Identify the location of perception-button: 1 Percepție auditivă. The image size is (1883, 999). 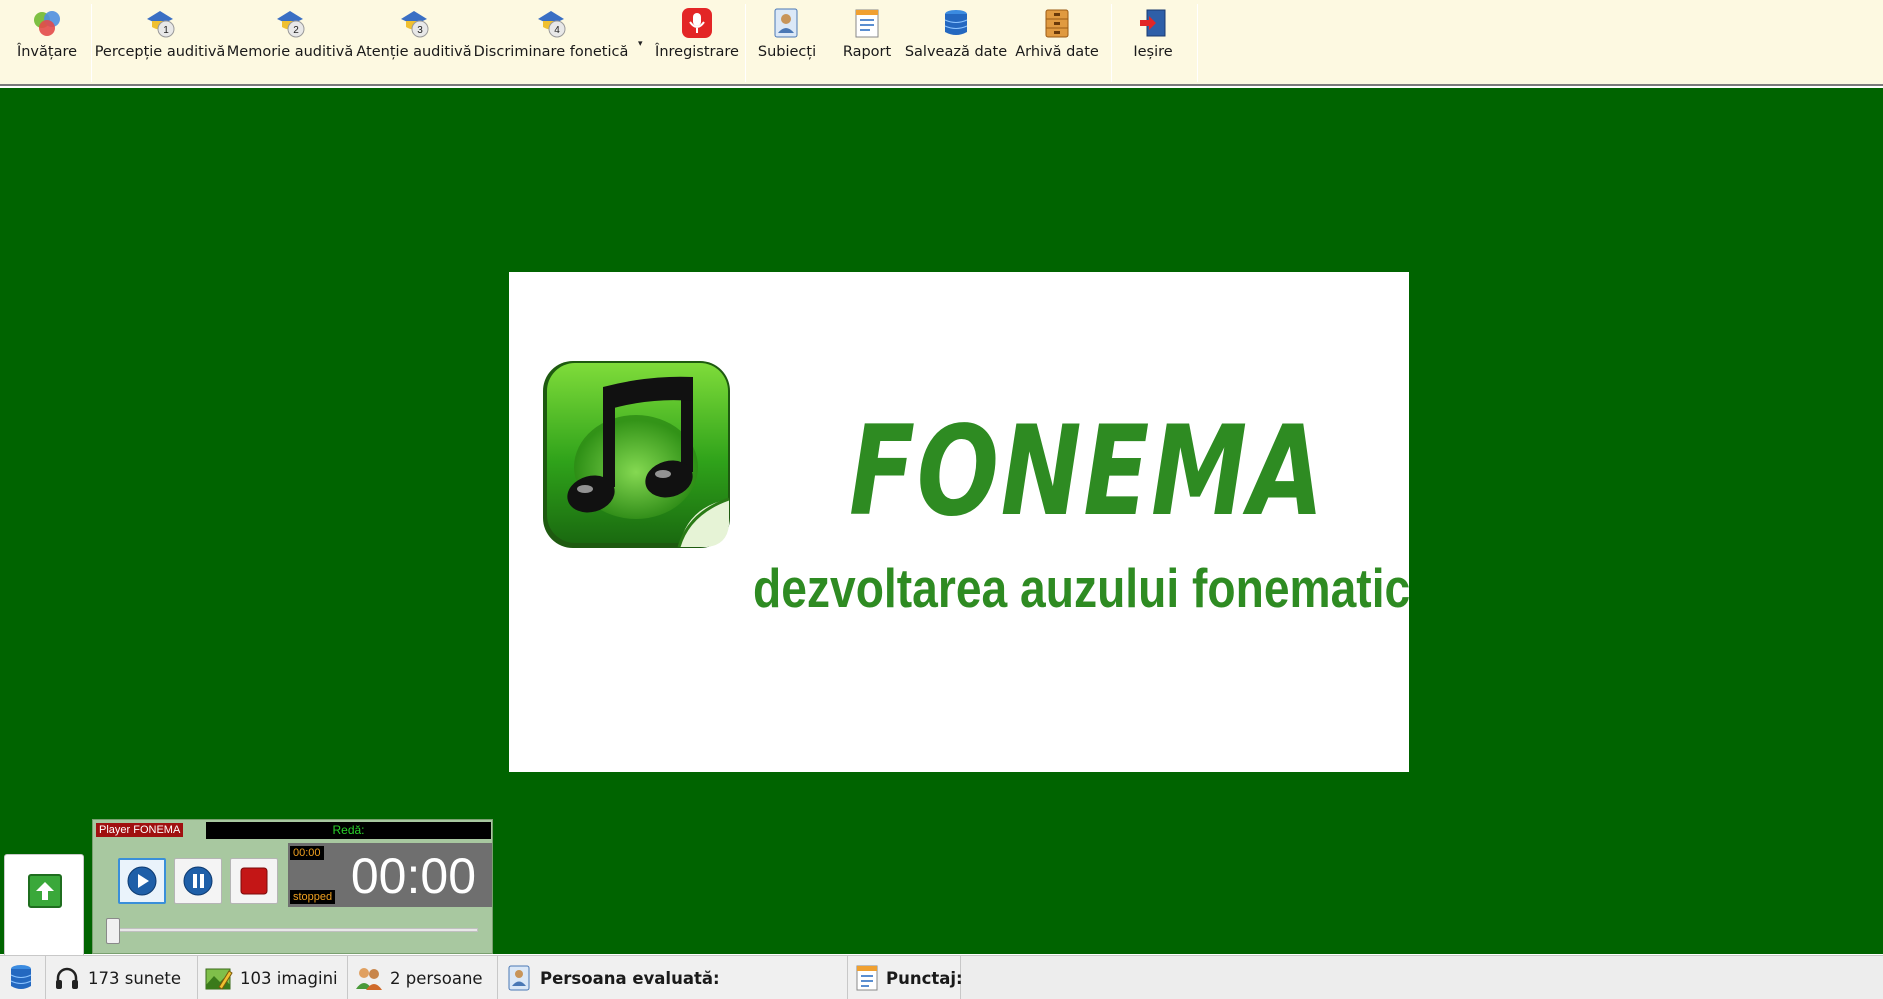
(160, 36).